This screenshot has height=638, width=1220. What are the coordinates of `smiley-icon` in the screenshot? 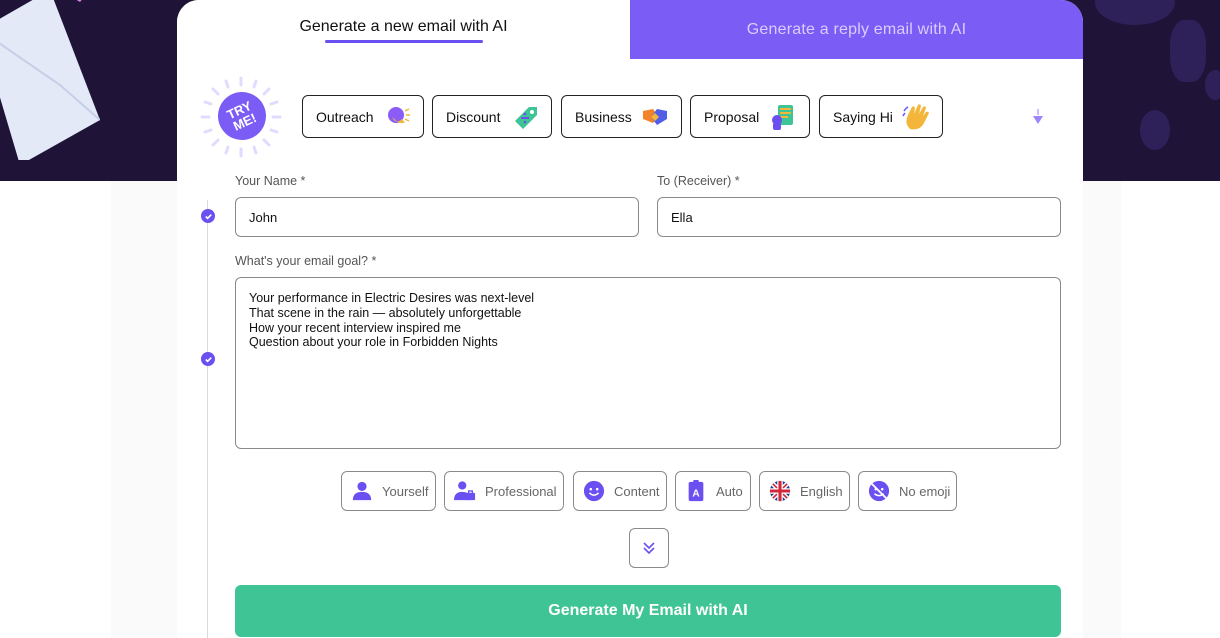 It's located at (594, 491).